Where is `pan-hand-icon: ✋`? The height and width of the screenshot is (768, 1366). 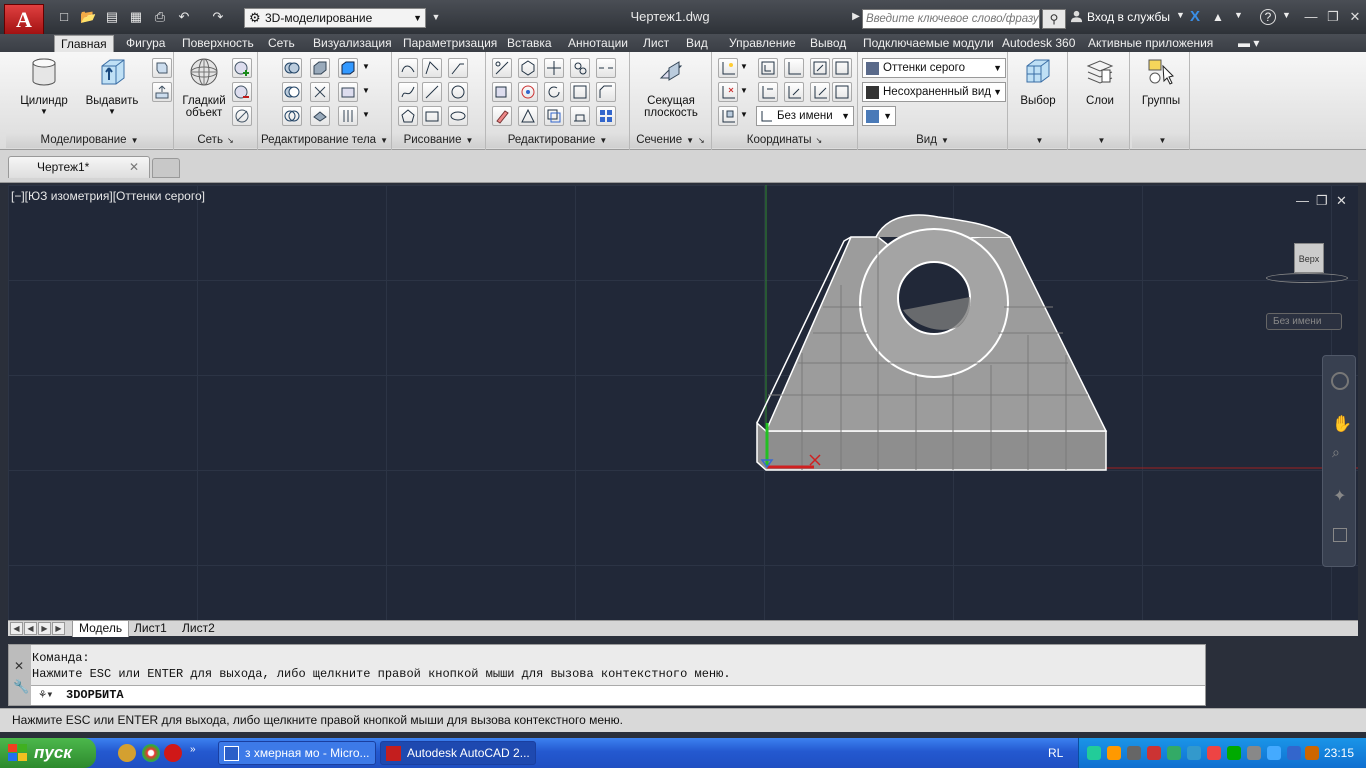 pan-hand-icon: ✋ is located at coordinates (1342, 424).